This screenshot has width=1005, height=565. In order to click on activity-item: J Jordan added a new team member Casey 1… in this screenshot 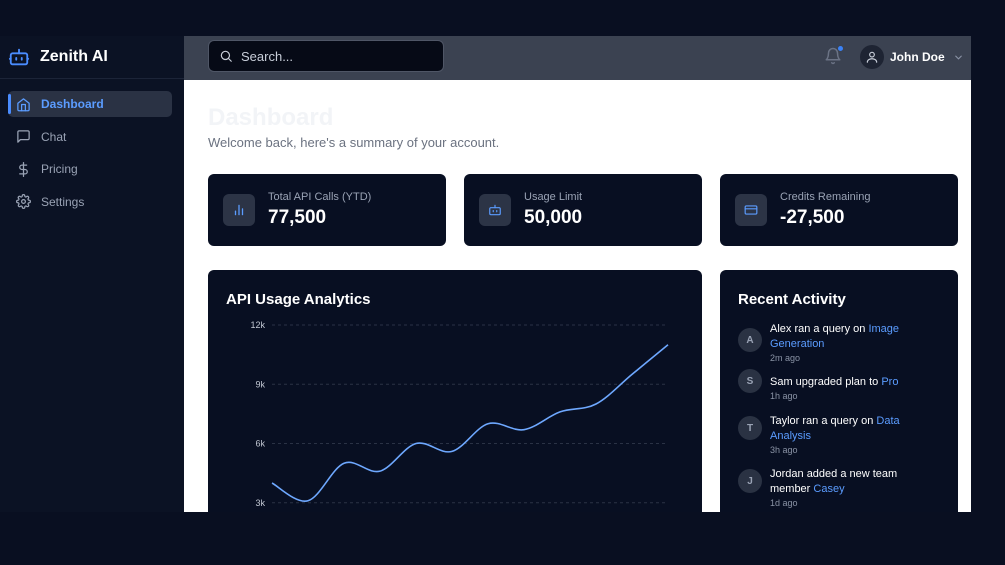, I will do `click(838, 489)`.